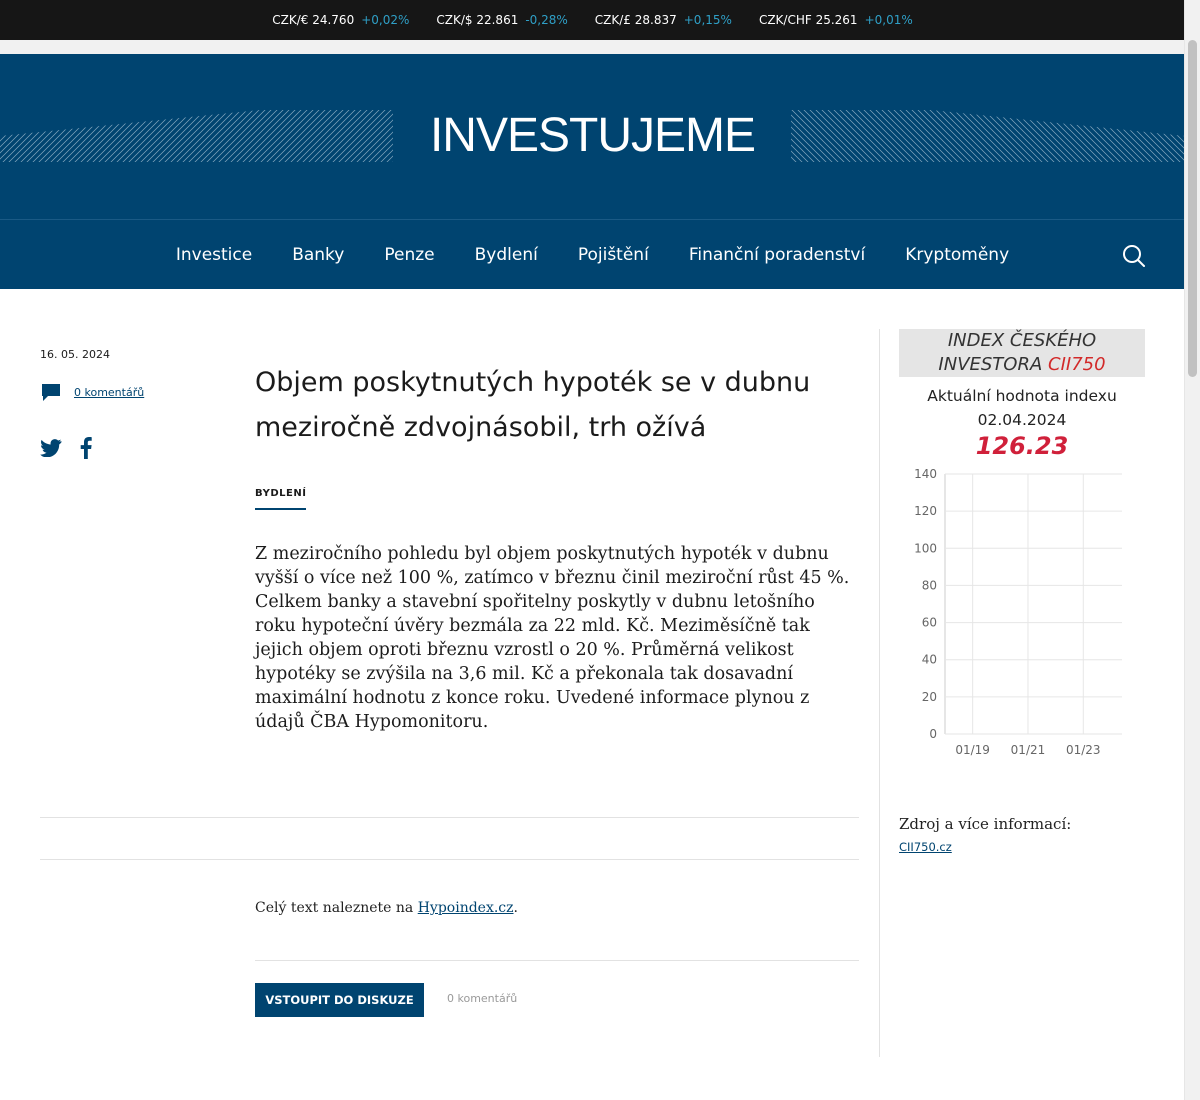  I want to click on chart-y-tick-label: 20, so click(929, 697).